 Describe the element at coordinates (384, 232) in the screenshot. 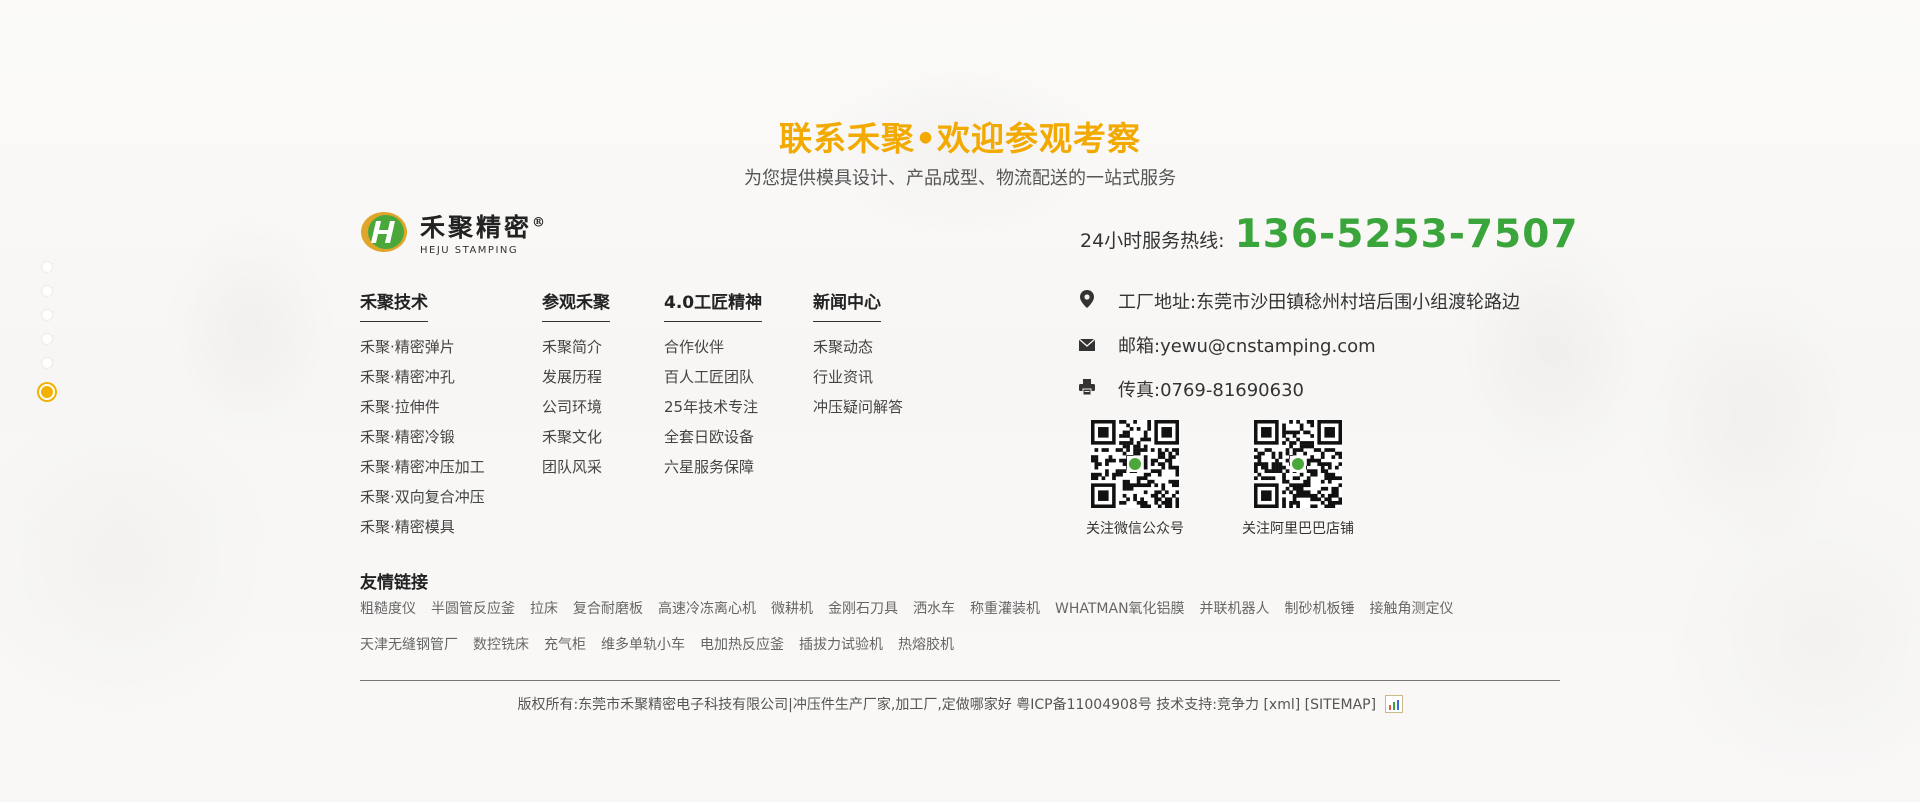

I see `logo-mark-icon` at that location.